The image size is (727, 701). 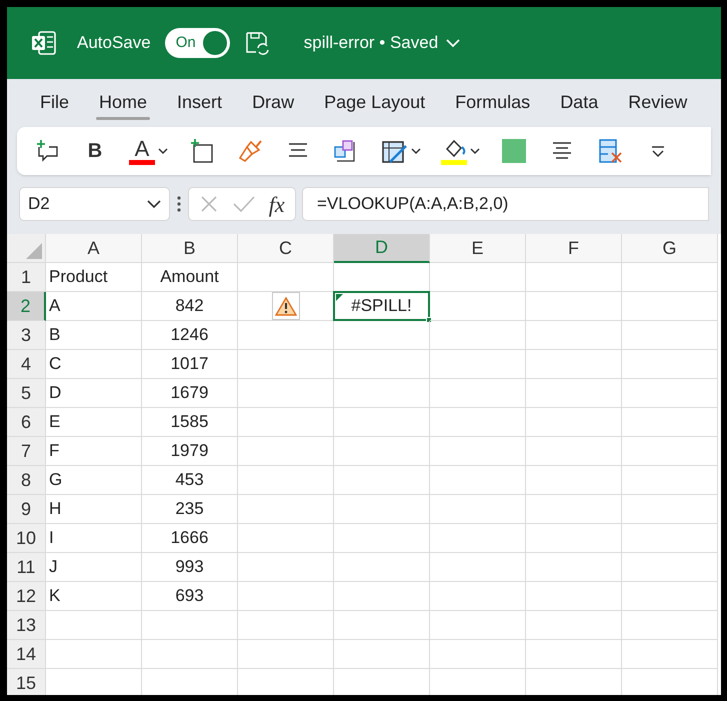 What do you see at coordinates (493, 102) in the screenshot?
I see `menu-tab: Formulas` at bounding box center [493, 102].